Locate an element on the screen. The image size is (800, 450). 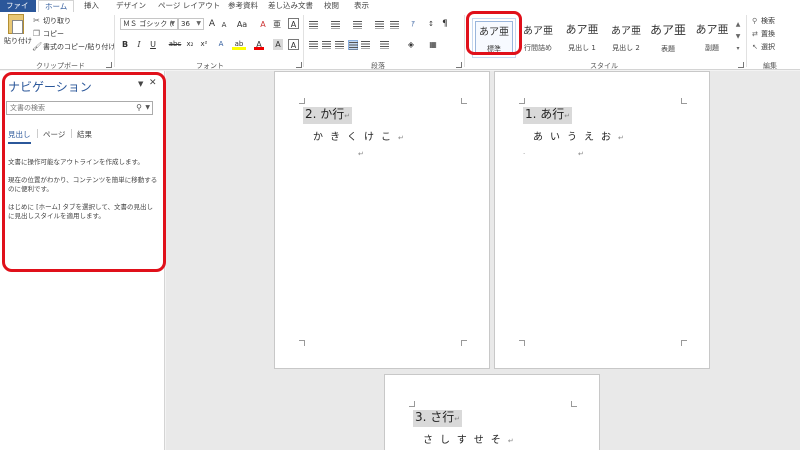
body-a: あいうえお↵ is located at coordinates (578, 135).